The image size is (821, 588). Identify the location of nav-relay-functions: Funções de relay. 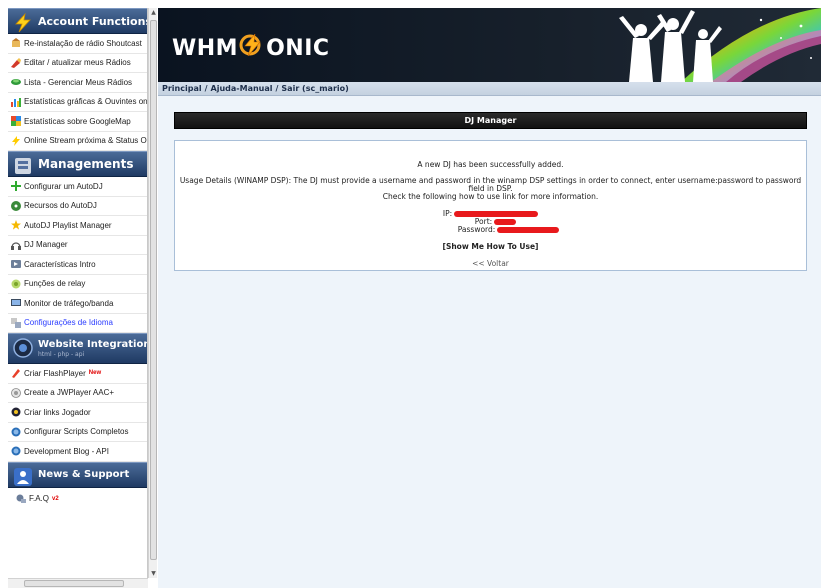
(77, 284).